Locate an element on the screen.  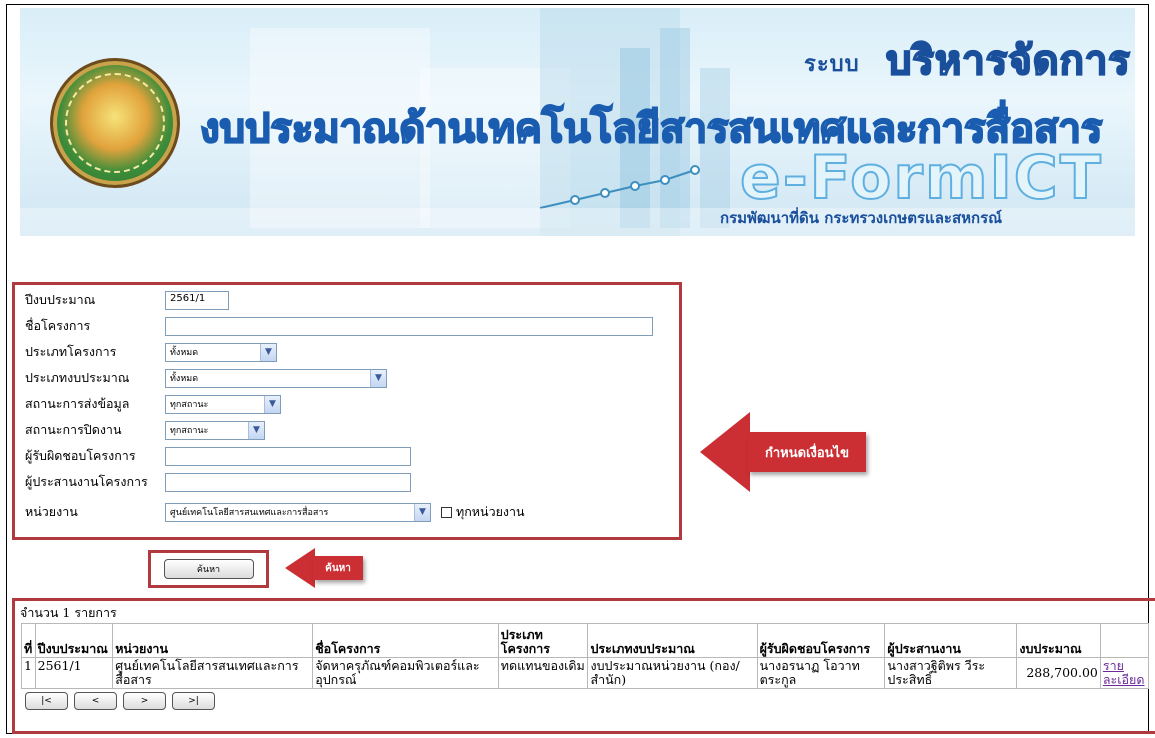
budget-type-row: ประเภทงบประมาณ ทั้งหมด ▼ is located at coordinates (206, 378).